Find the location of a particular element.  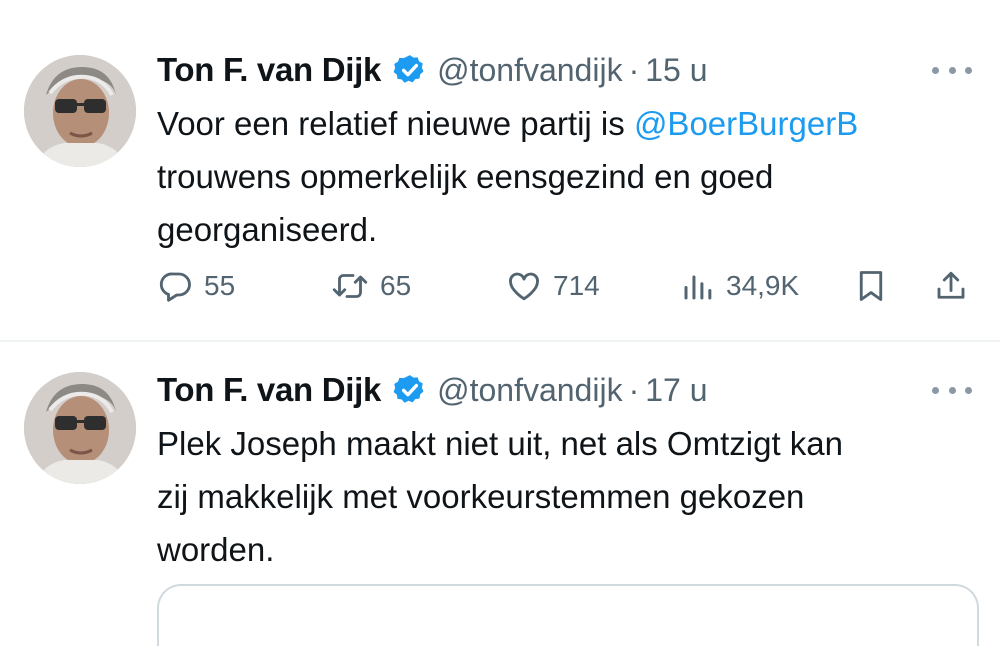

reply-count: 55 is located at coordinates (220, 285).